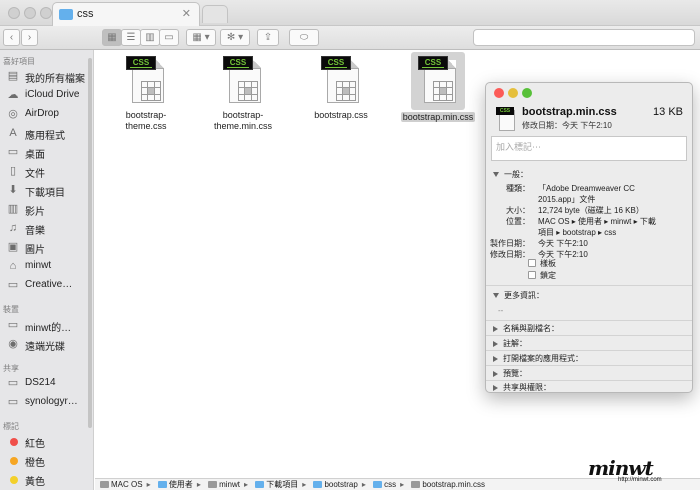  Describe the element at coordinates (29, 37) in the screenshot. I see `forward-button: ›` at that location.